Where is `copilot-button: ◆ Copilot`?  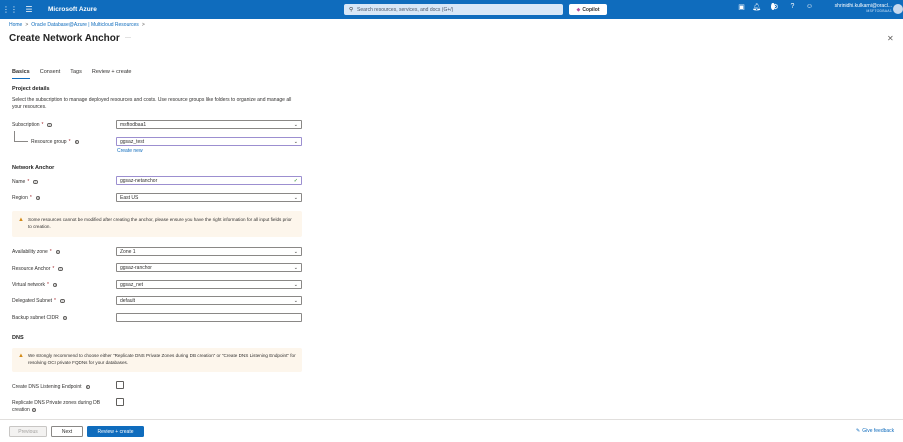
copilot-button: ◆ Copilot is located at coordinates (588, 9).